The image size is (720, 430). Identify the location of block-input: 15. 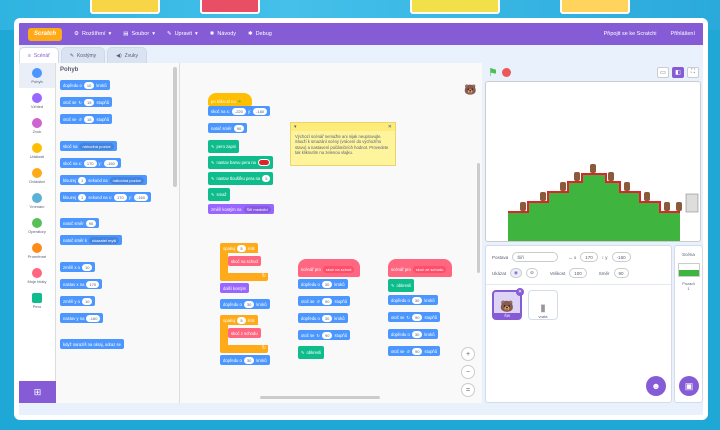
(89, 119).